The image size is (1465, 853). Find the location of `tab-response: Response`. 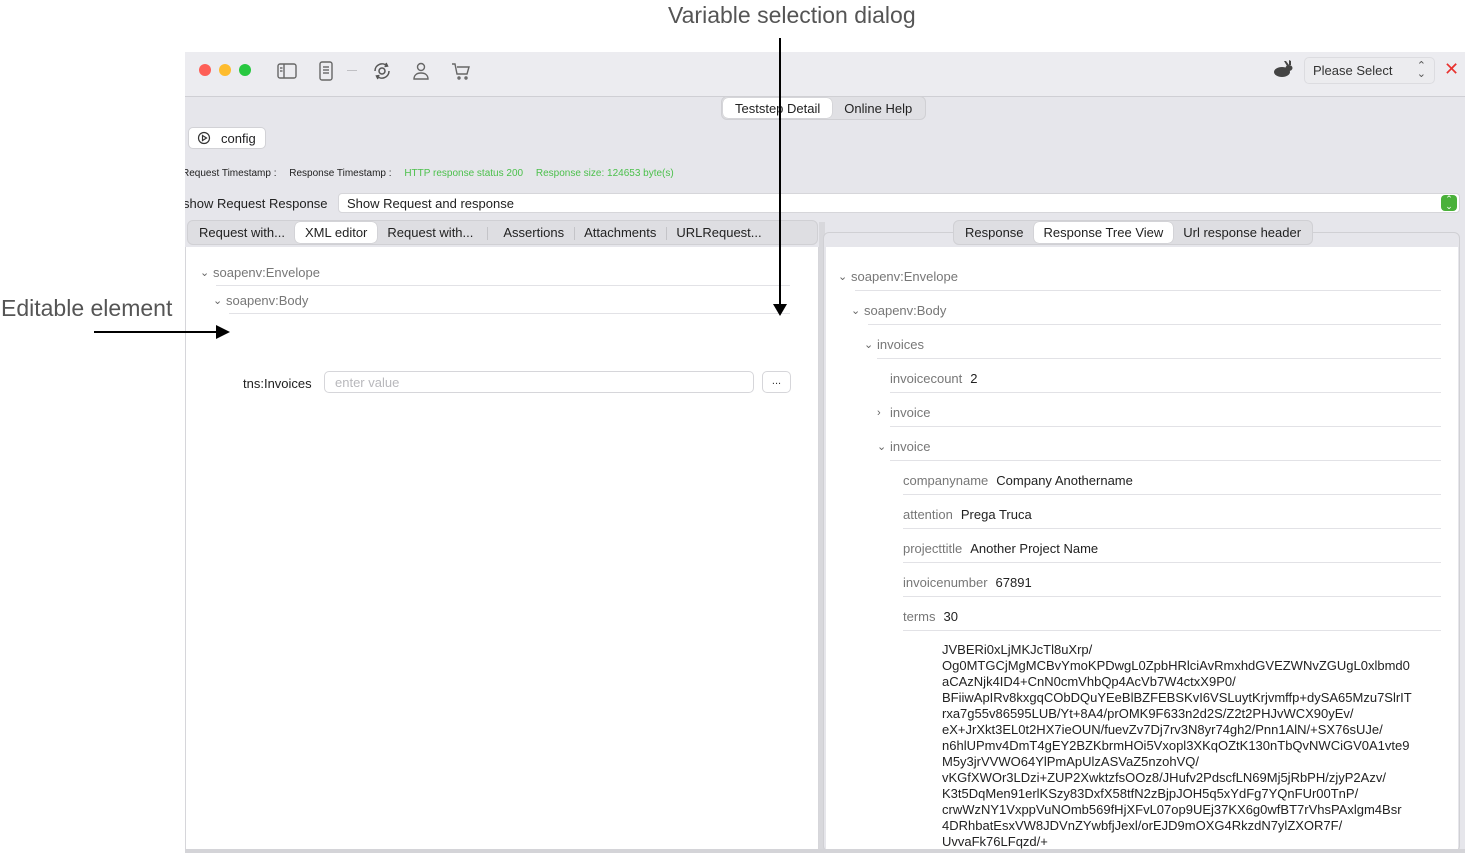

tab-response: Response is located at coordinates (994, 232).